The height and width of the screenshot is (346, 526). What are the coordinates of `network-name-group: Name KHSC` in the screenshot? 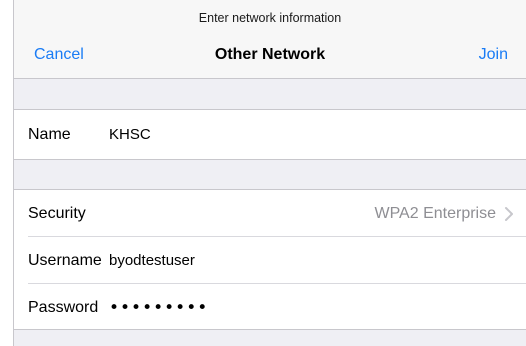 It's located at (270, 134).